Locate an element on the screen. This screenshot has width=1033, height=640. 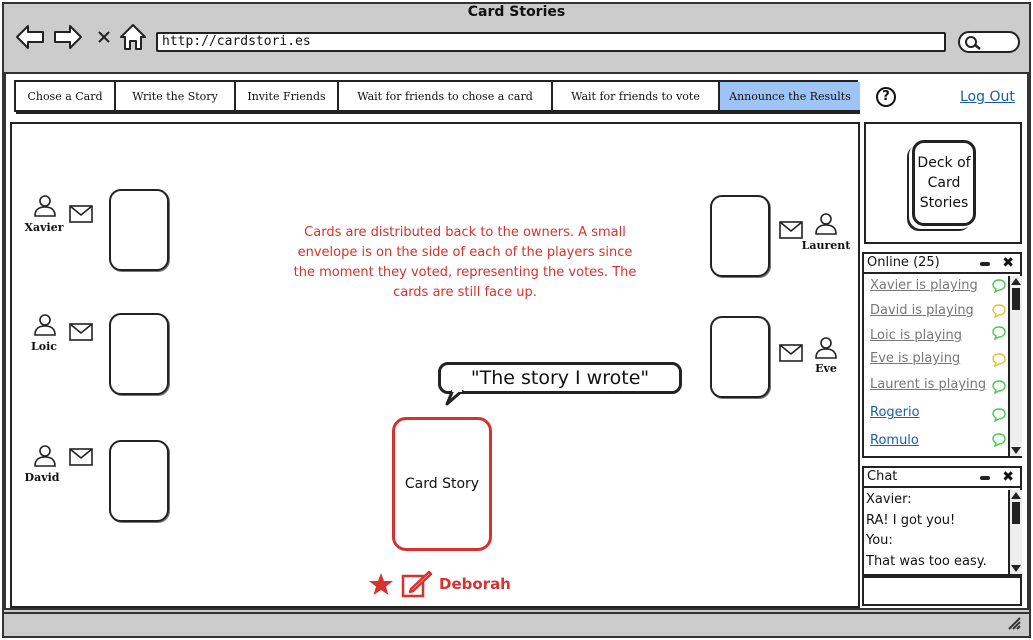
player-card-david is located at coordinates (139, 481).